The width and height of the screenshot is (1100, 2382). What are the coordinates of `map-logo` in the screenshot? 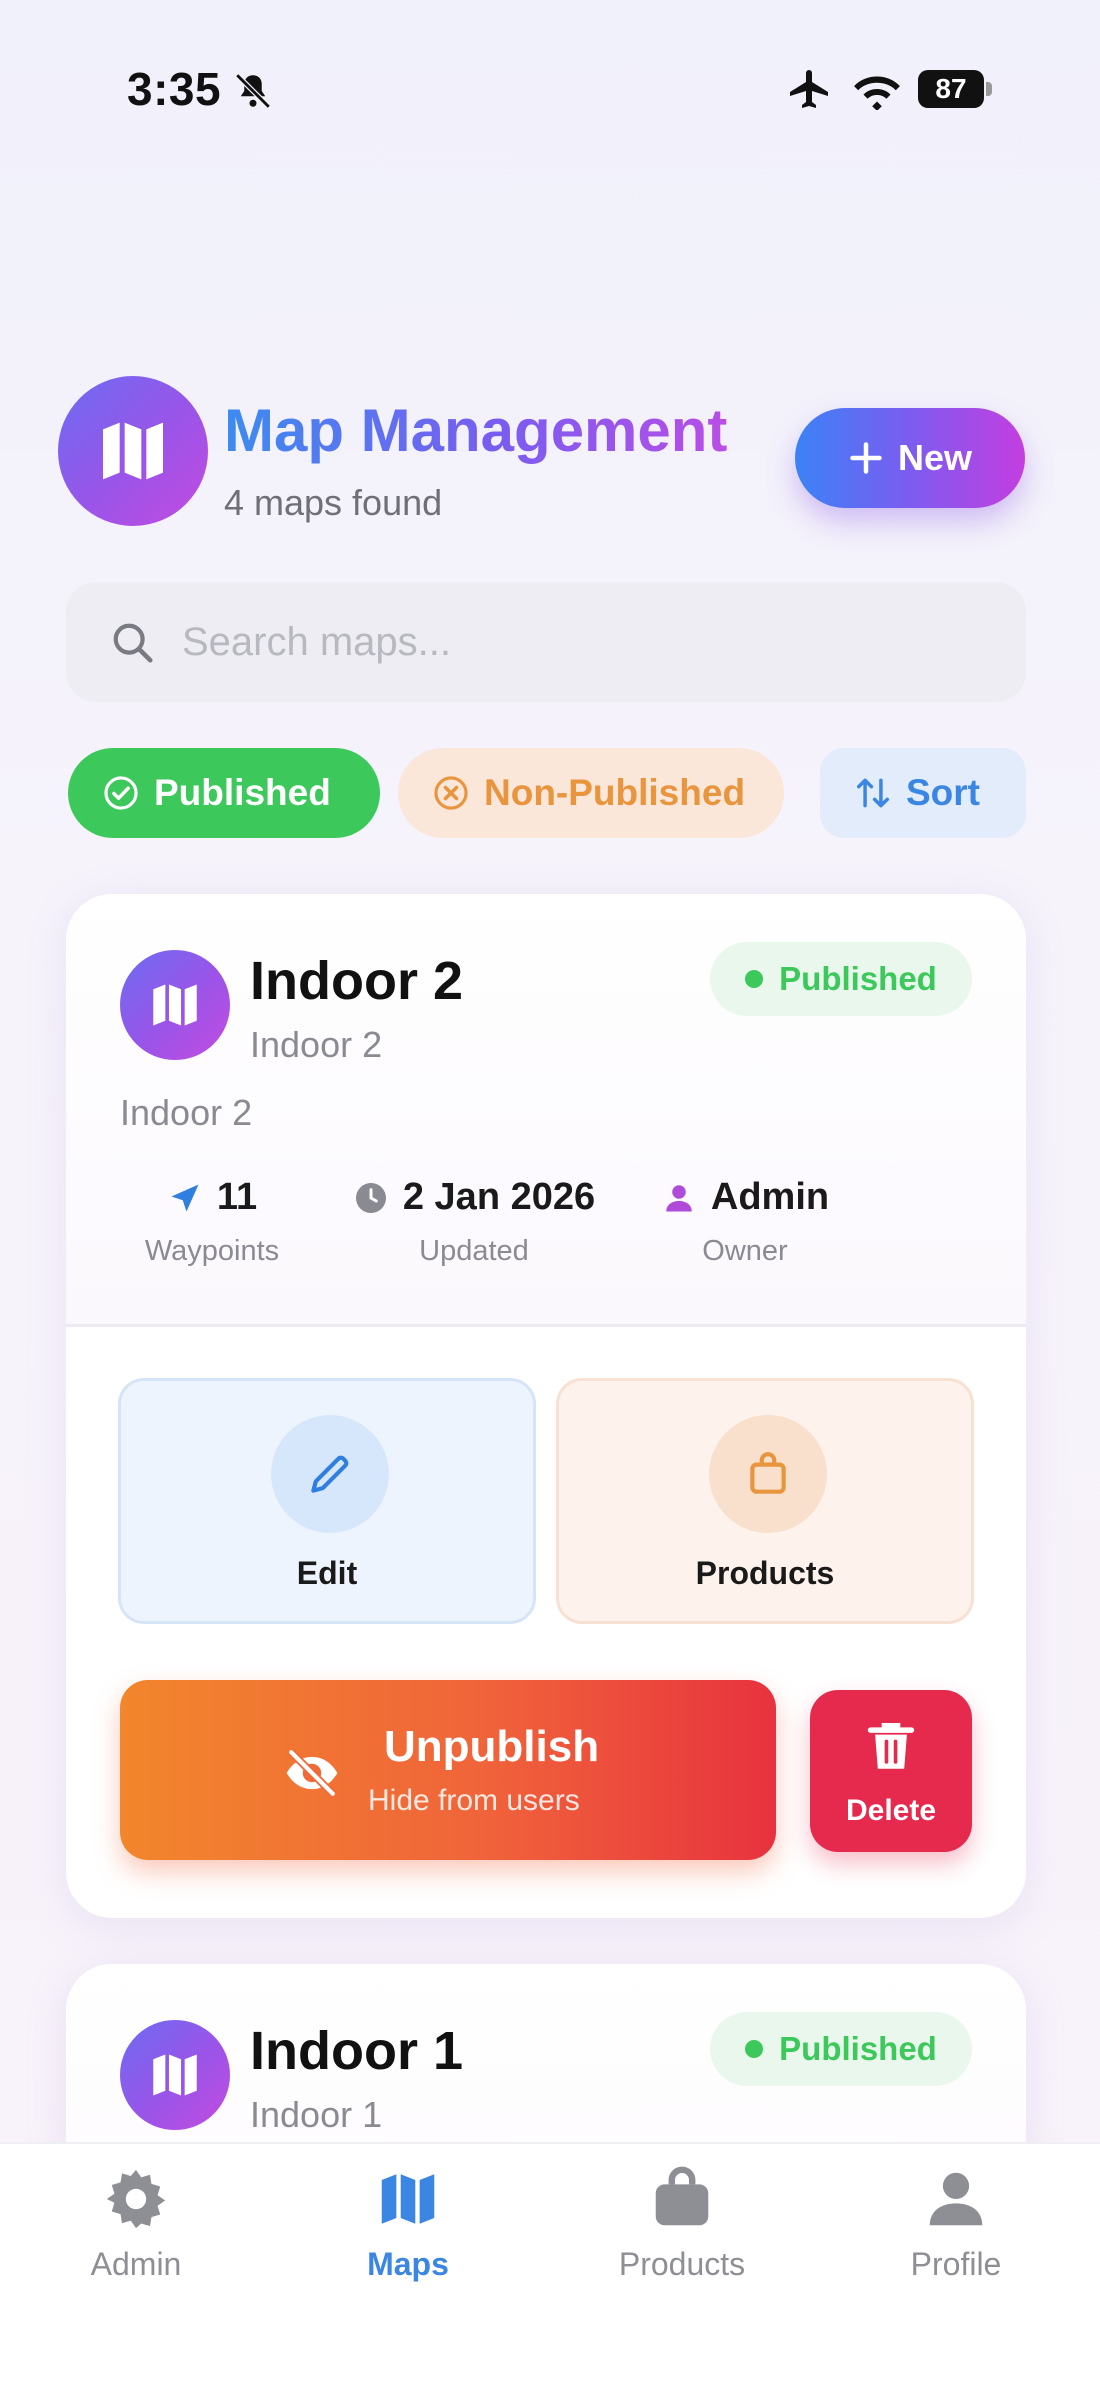 It's located at (133, 451).